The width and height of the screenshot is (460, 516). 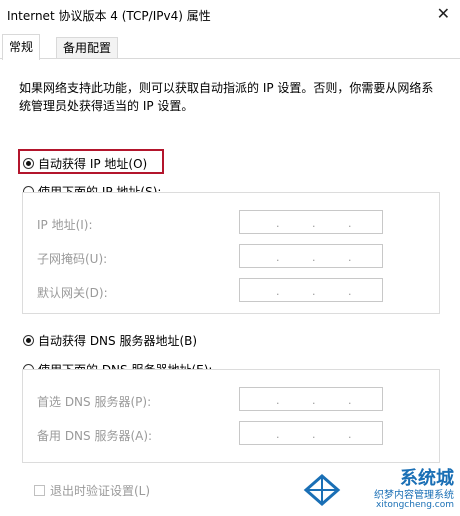 What do you see at coordinates (380, 489) in the screenshot?
I see `watermark: 系统城 织梦内容管理系统 xitongcheng.com` at bounding box center [380, 489].